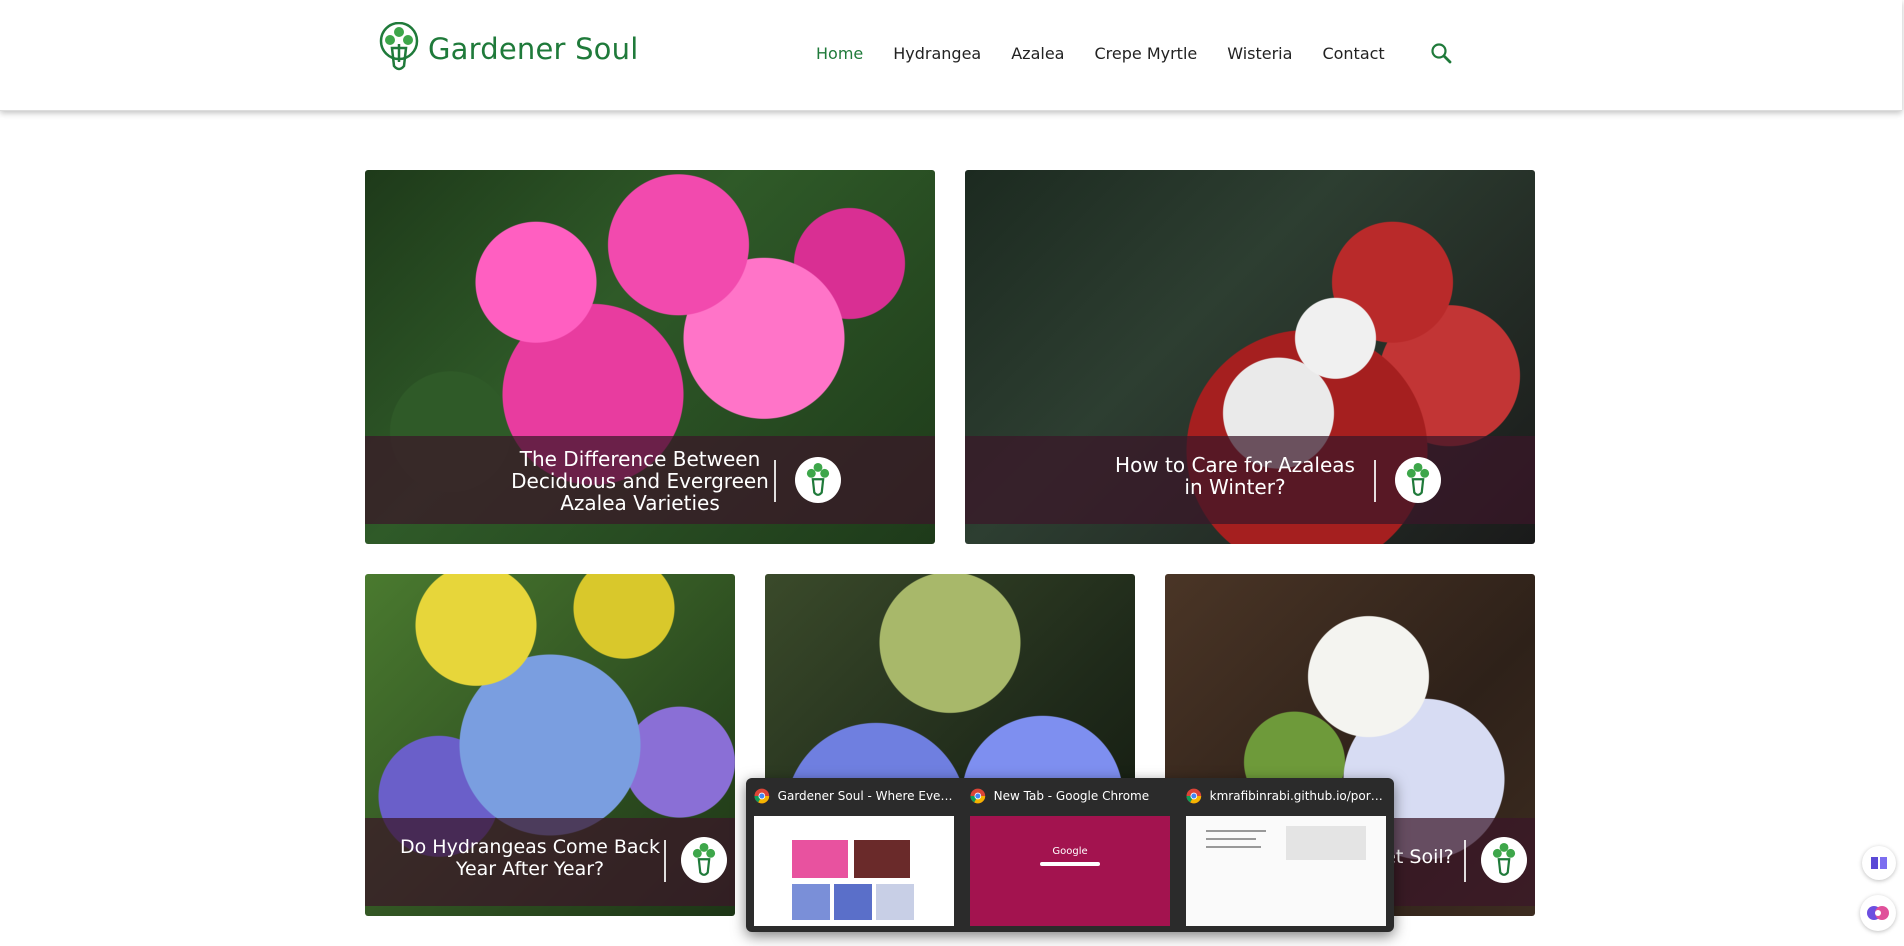 The height and width of the screenshot is (946, 1904). I want to click on card-title: Do Hydrangeas Come Back Year After Year?, so click(530, 858).